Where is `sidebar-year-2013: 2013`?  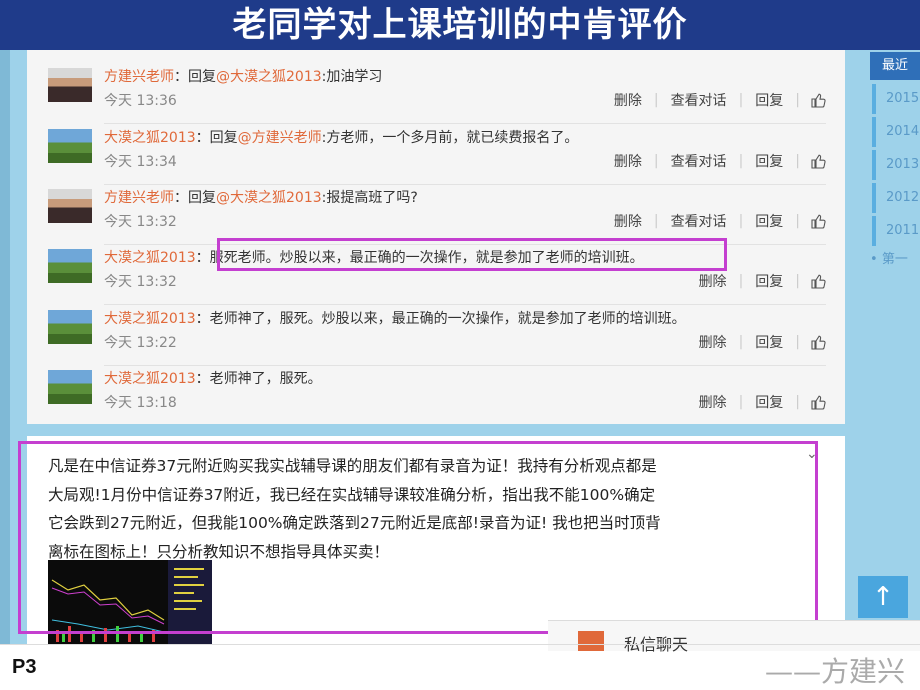
sidebar-year-2013: 2013 is located at coordinates (896, 165).